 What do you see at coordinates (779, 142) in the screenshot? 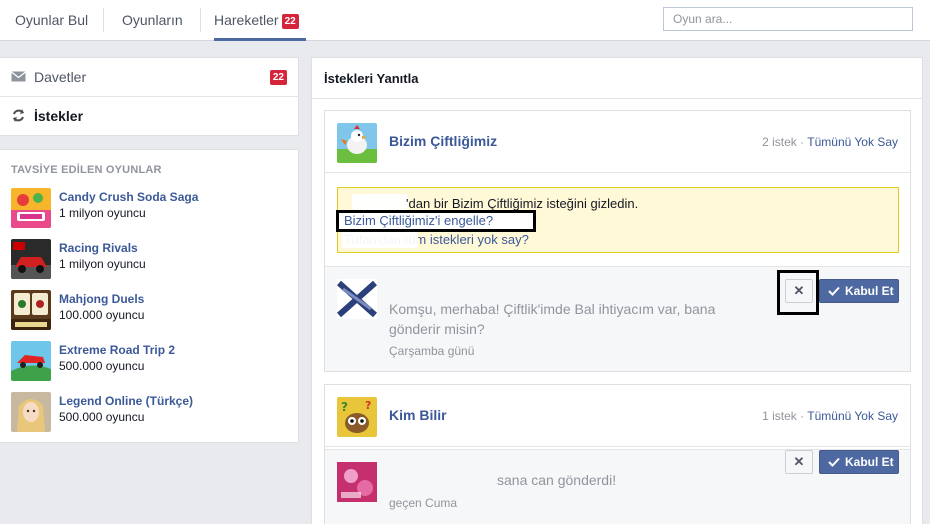
I see `request-count: 2 istek` at bounding box center [779, 142].